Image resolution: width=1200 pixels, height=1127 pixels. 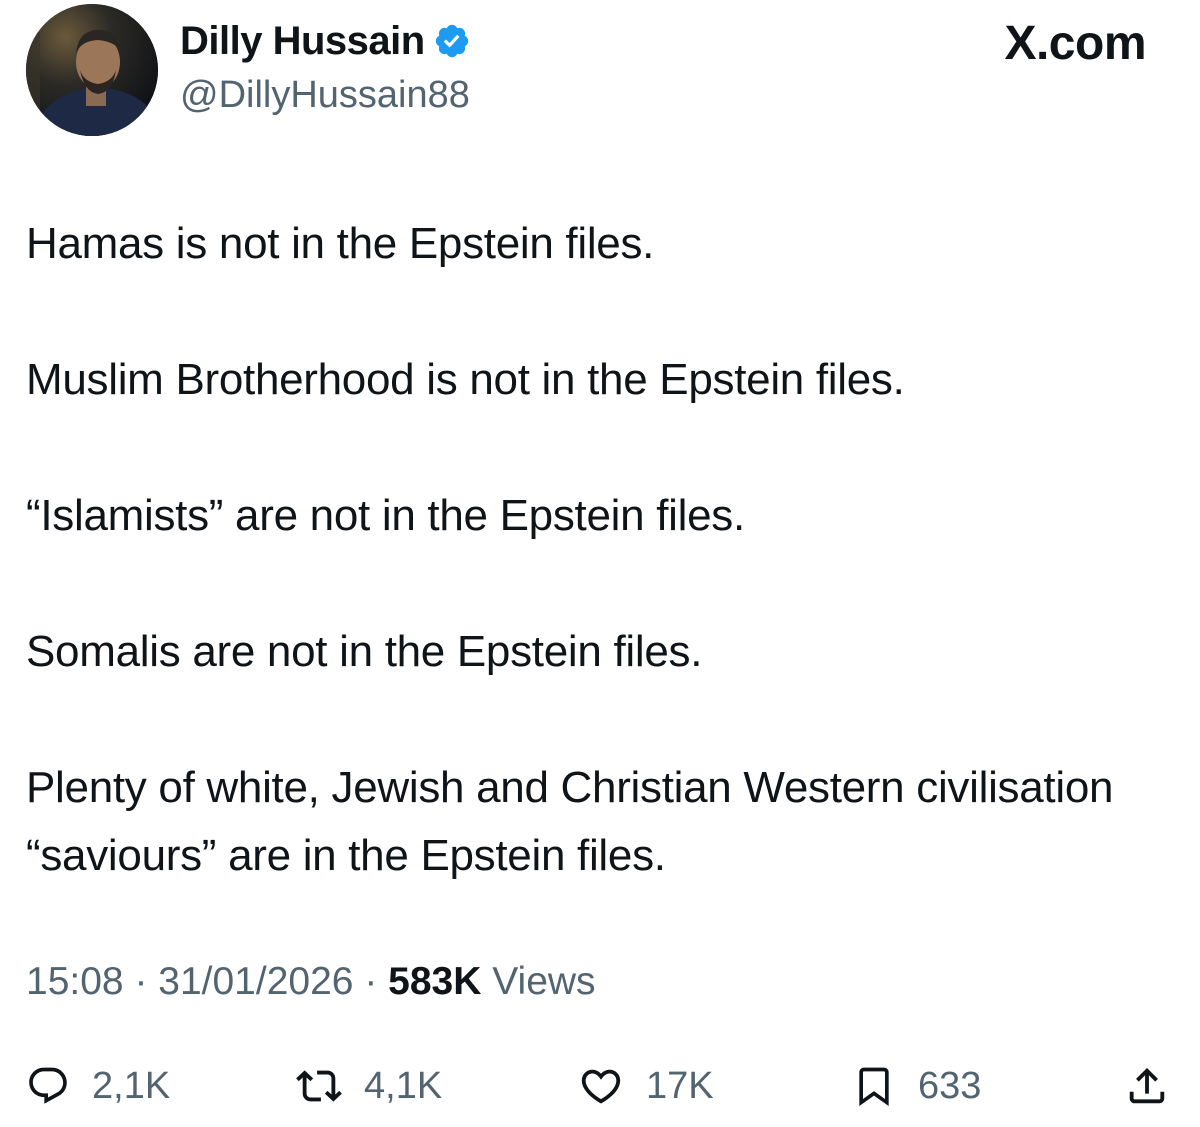 What do you see at coordinates (48, 1085) in the screenshot?
I see `reply-icon` at bounding box center [48, 1085].